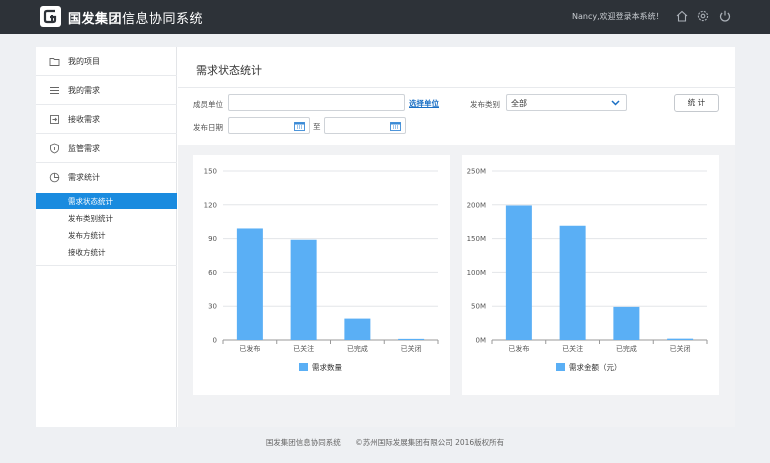 The height and width of the screenshot is (463, 770). Describe the element at coordinates (424, 103) in the screenshot. I see `select-unit-link: 选择单位` at that location.